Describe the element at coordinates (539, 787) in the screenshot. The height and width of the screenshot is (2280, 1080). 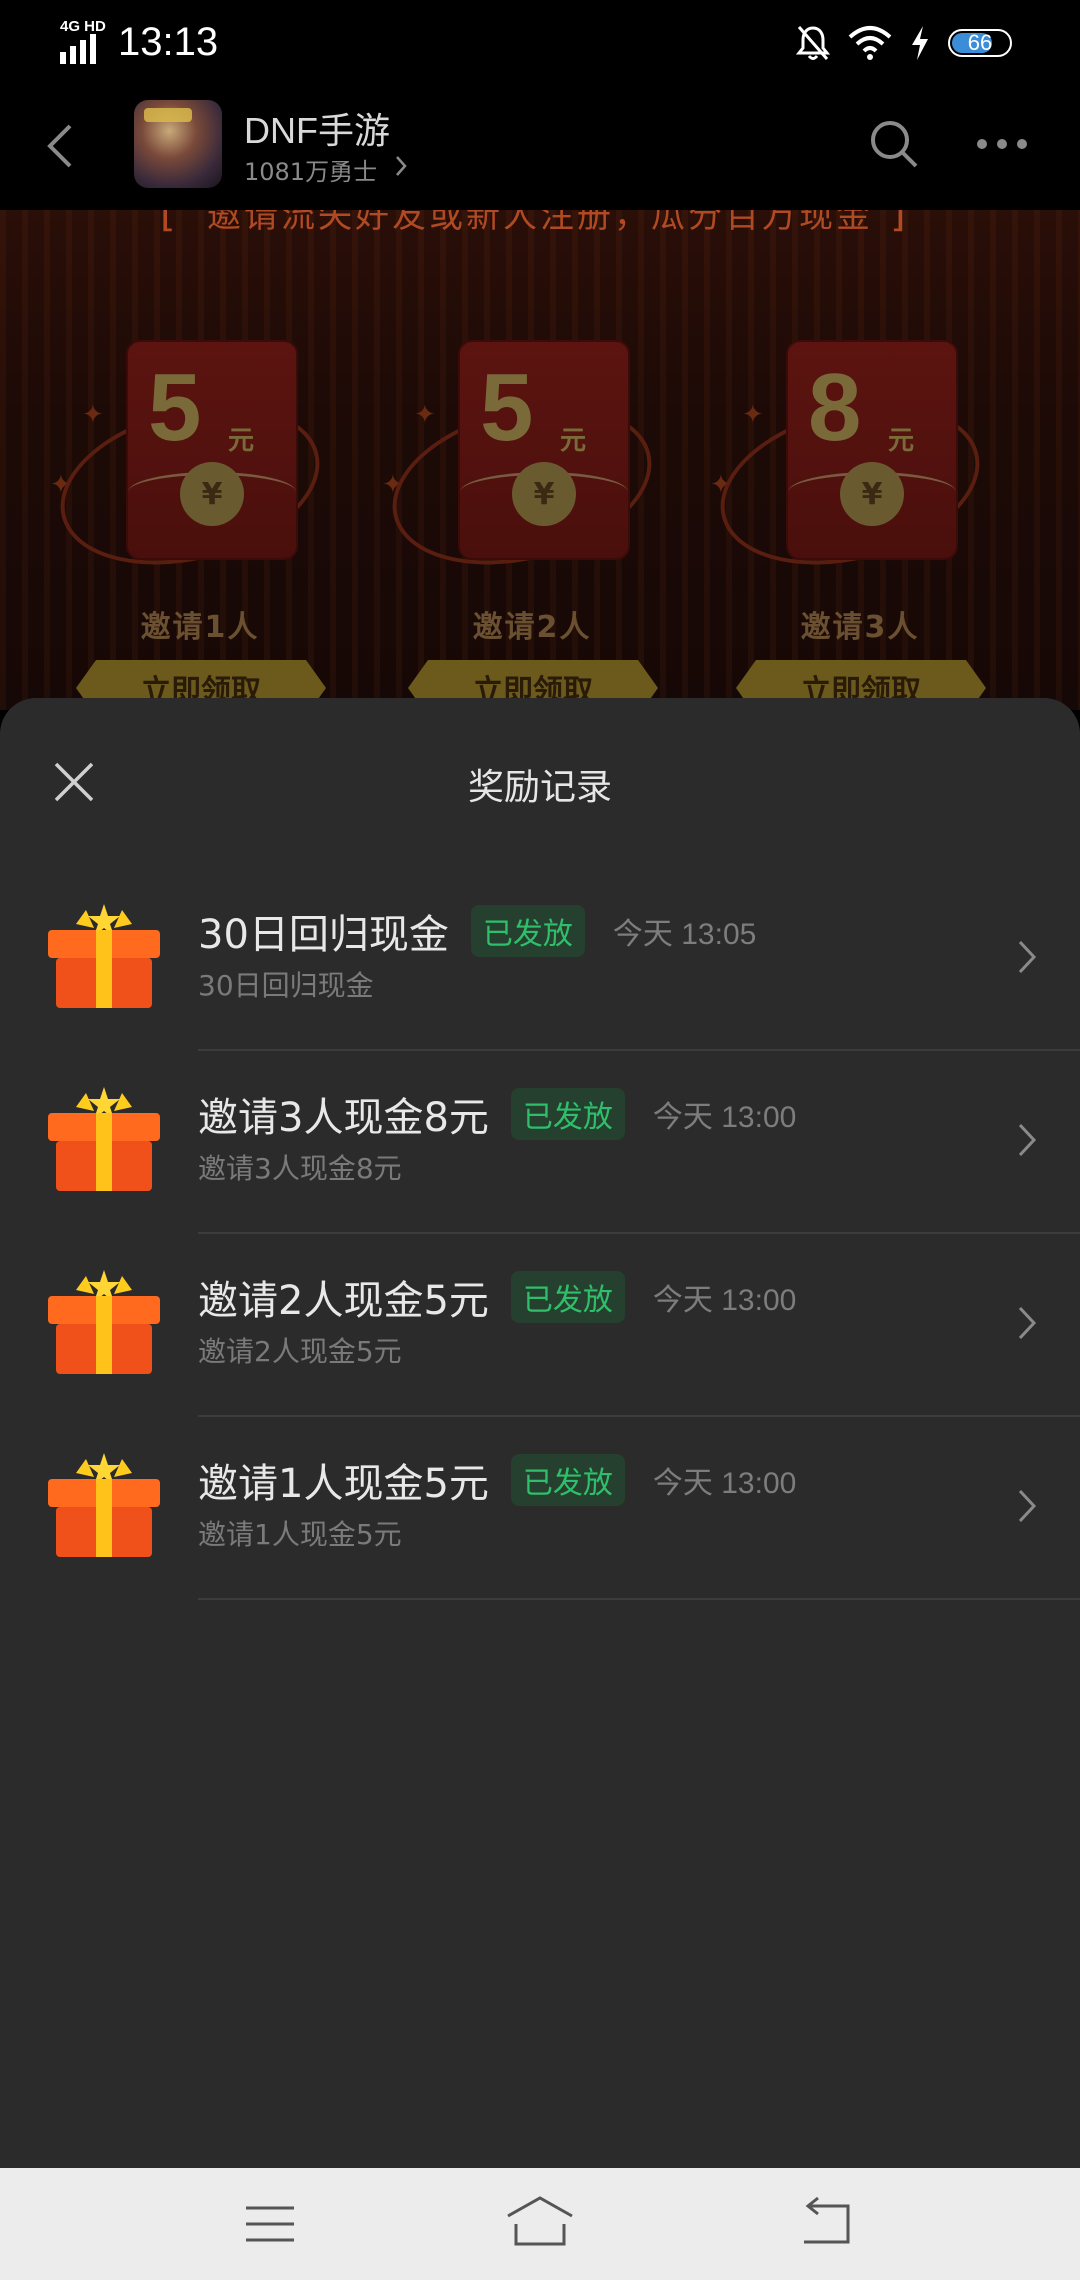
I see `sheet-title: 奖励记录` at that location.